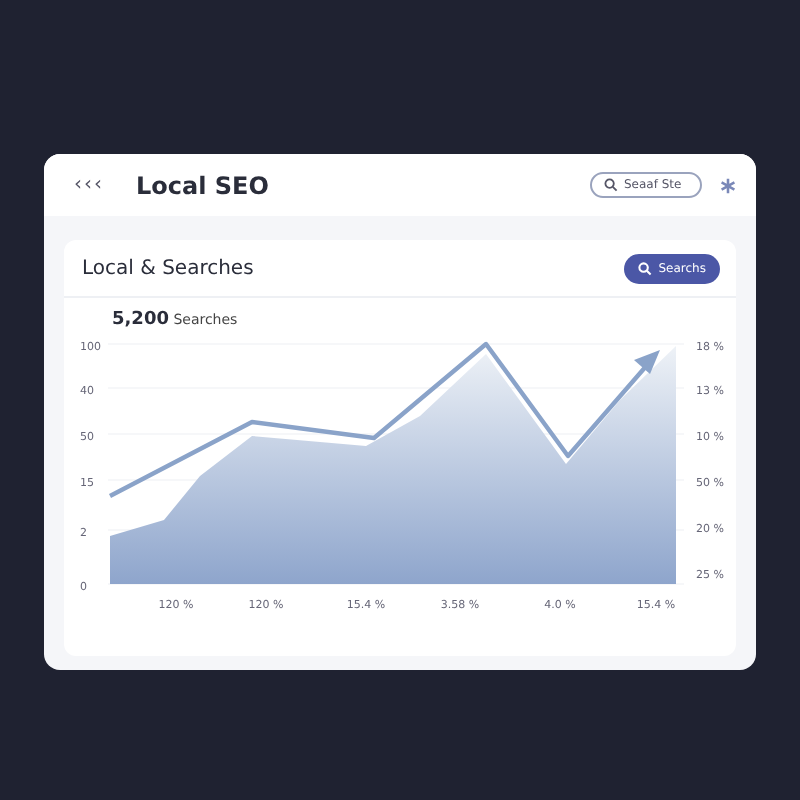  I want to click on panel-title: Local & Searches, so click(168, 269).